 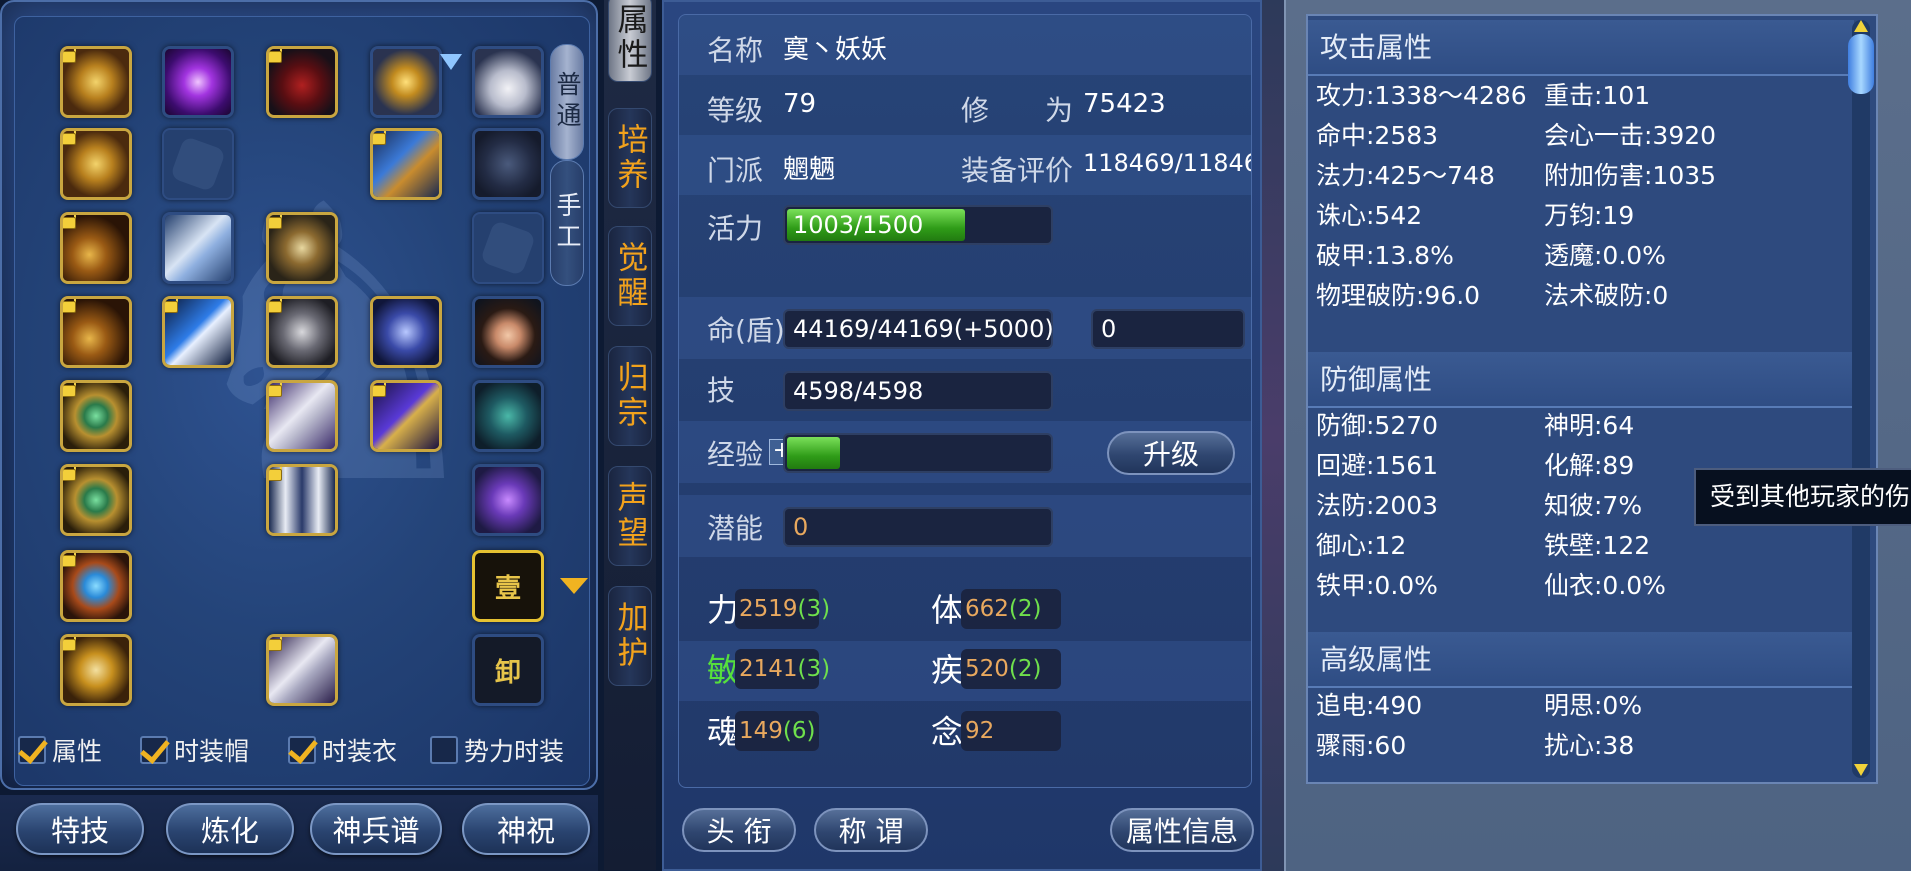 I want to click on level-row: 等级 79 修 为 75423, so click(x=965, y=105).